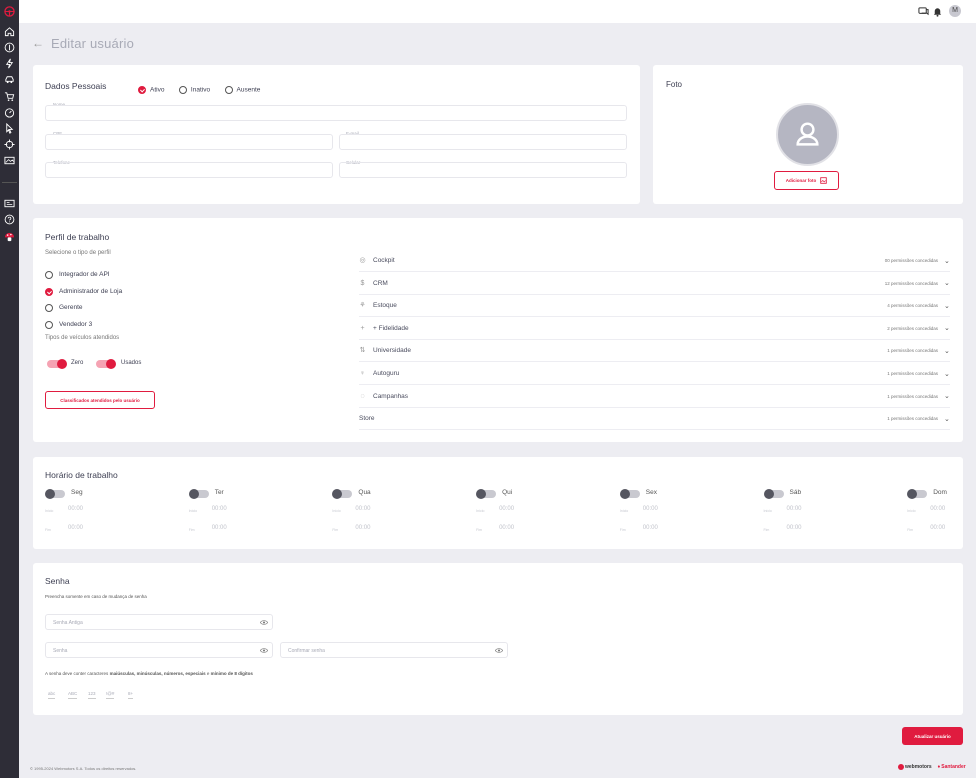 Image resolution: width=976 pixels, height=778 pixels. What do you see at coordinates (362, 328) in the screenshot?
I see `module-icon: +` at bounding box center [362, 328].